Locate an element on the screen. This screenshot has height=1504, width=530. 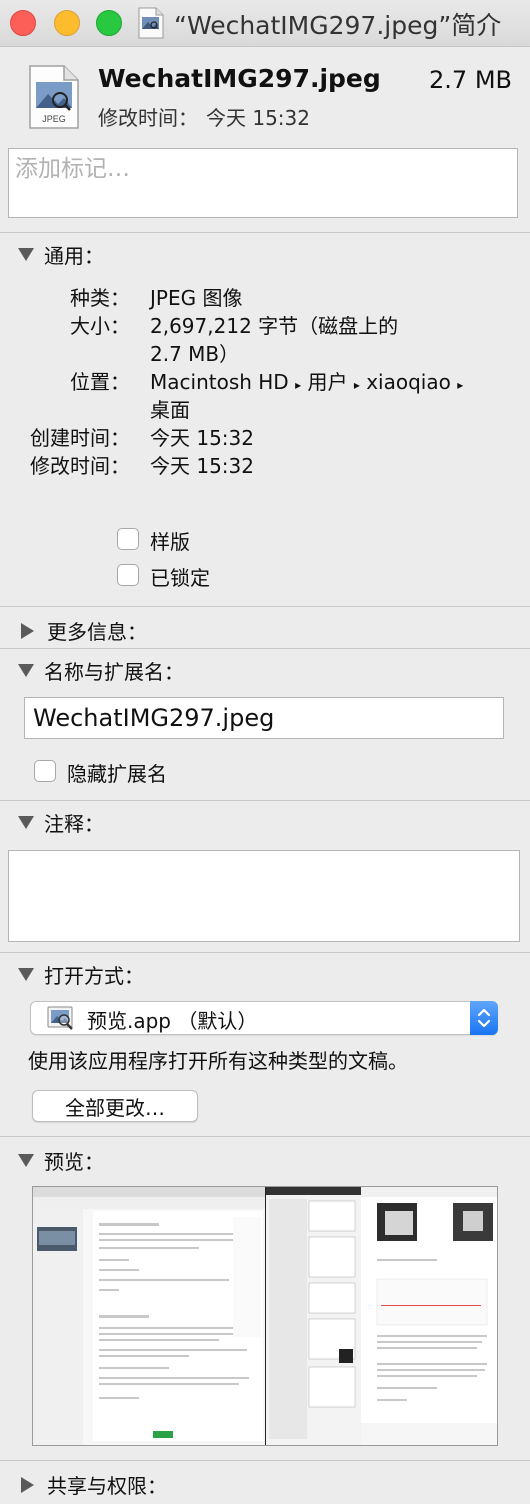
header-modified: 修改时间： 今天 15:32 is located at coordinates (204, 116).